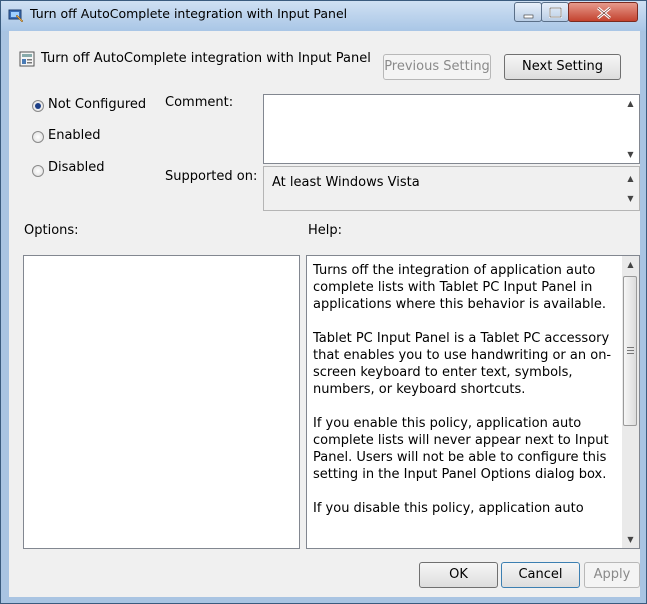 This screenshot has height=604, width=647. Describe the element at coordinates (27, 59) in the screenshot. I see `policy-setting-icon` at that location.